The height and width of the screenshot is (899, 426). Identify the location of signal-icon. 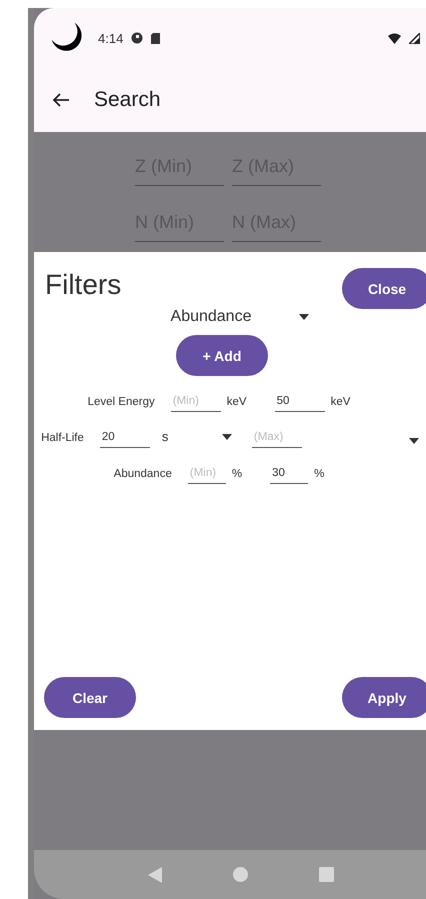
(414, 38).